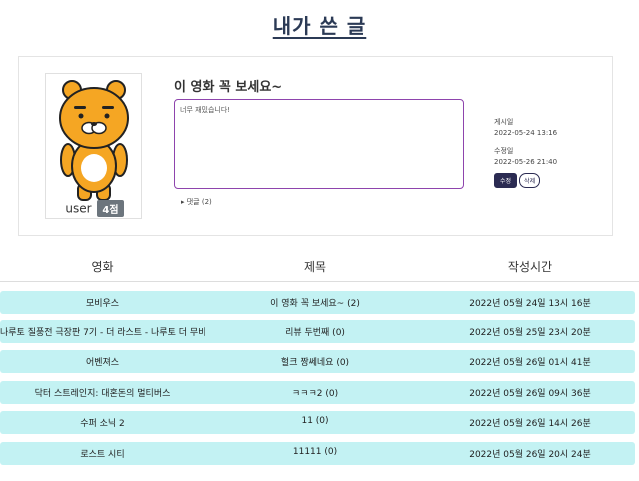 The width and height of the screenshot is (639, 481). What do you see at coordinates (110, 208) in the screenshot?
I see `level-badge: 4점` at bounding box center [110, 208].